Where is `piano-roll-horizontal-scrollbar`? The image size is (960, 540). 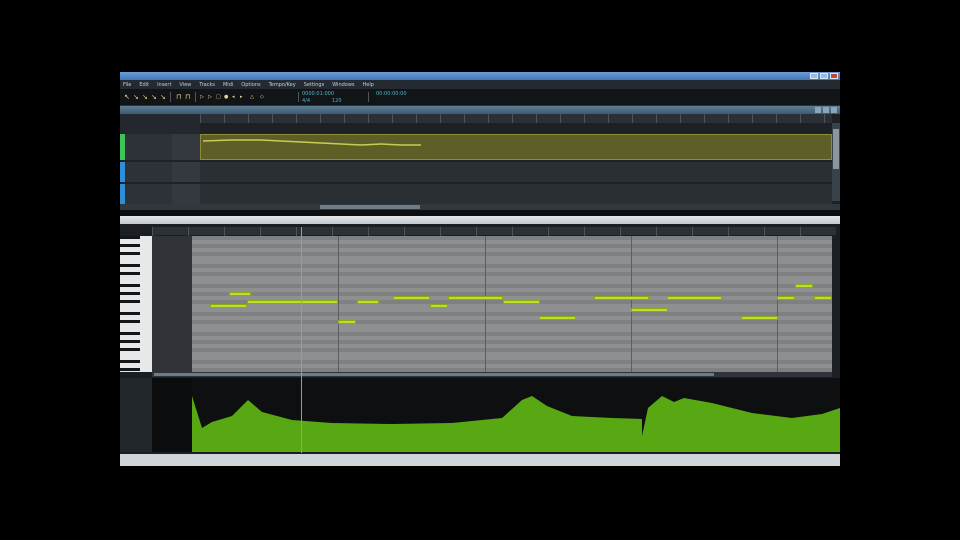
piano-roll-horizontal-scrollbar is located at coordinates (492, 374).